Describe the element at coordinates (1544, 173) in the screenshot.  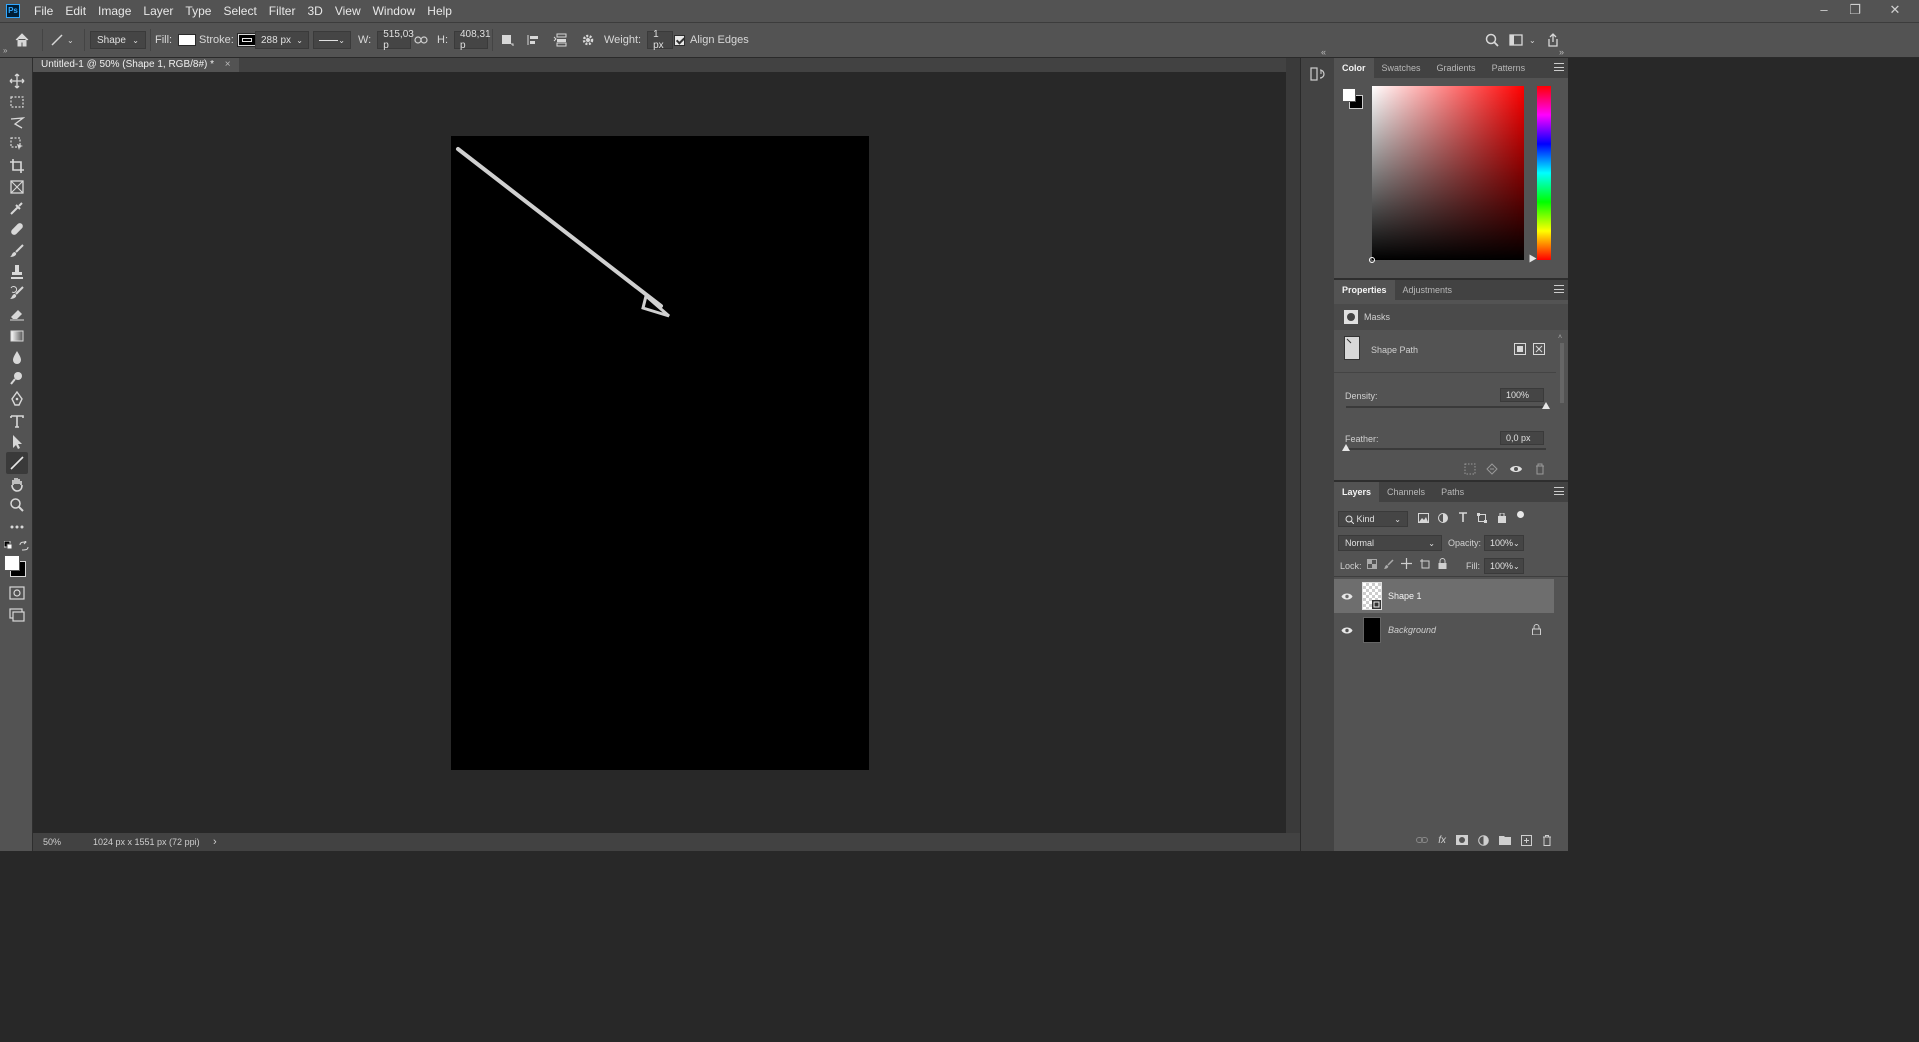
I see `hue-slider` at that location.